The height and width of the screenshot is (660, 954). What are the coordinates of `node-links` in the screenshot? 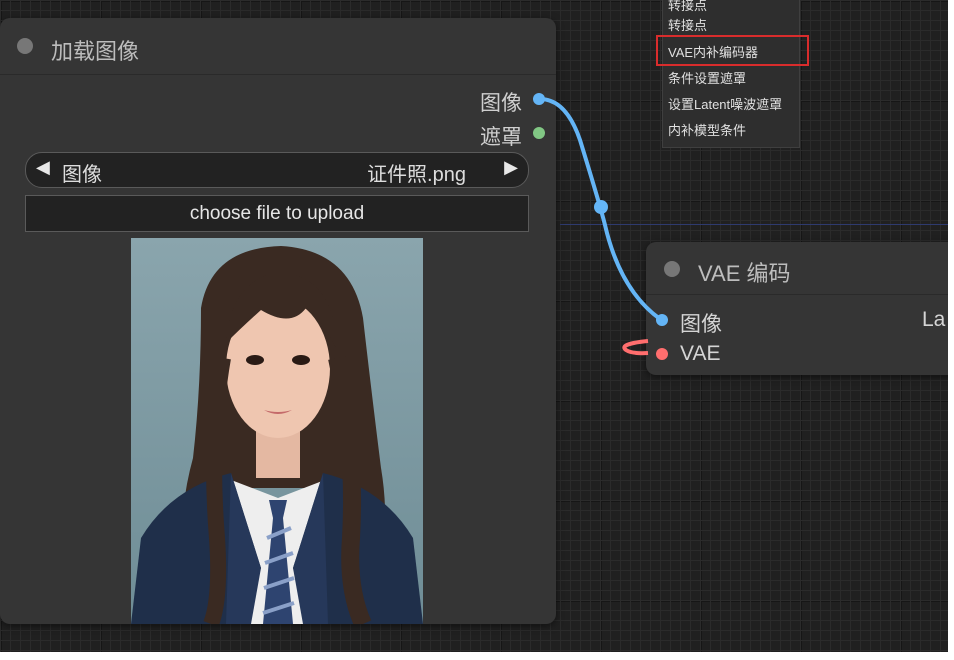 It's located at (600, 226).